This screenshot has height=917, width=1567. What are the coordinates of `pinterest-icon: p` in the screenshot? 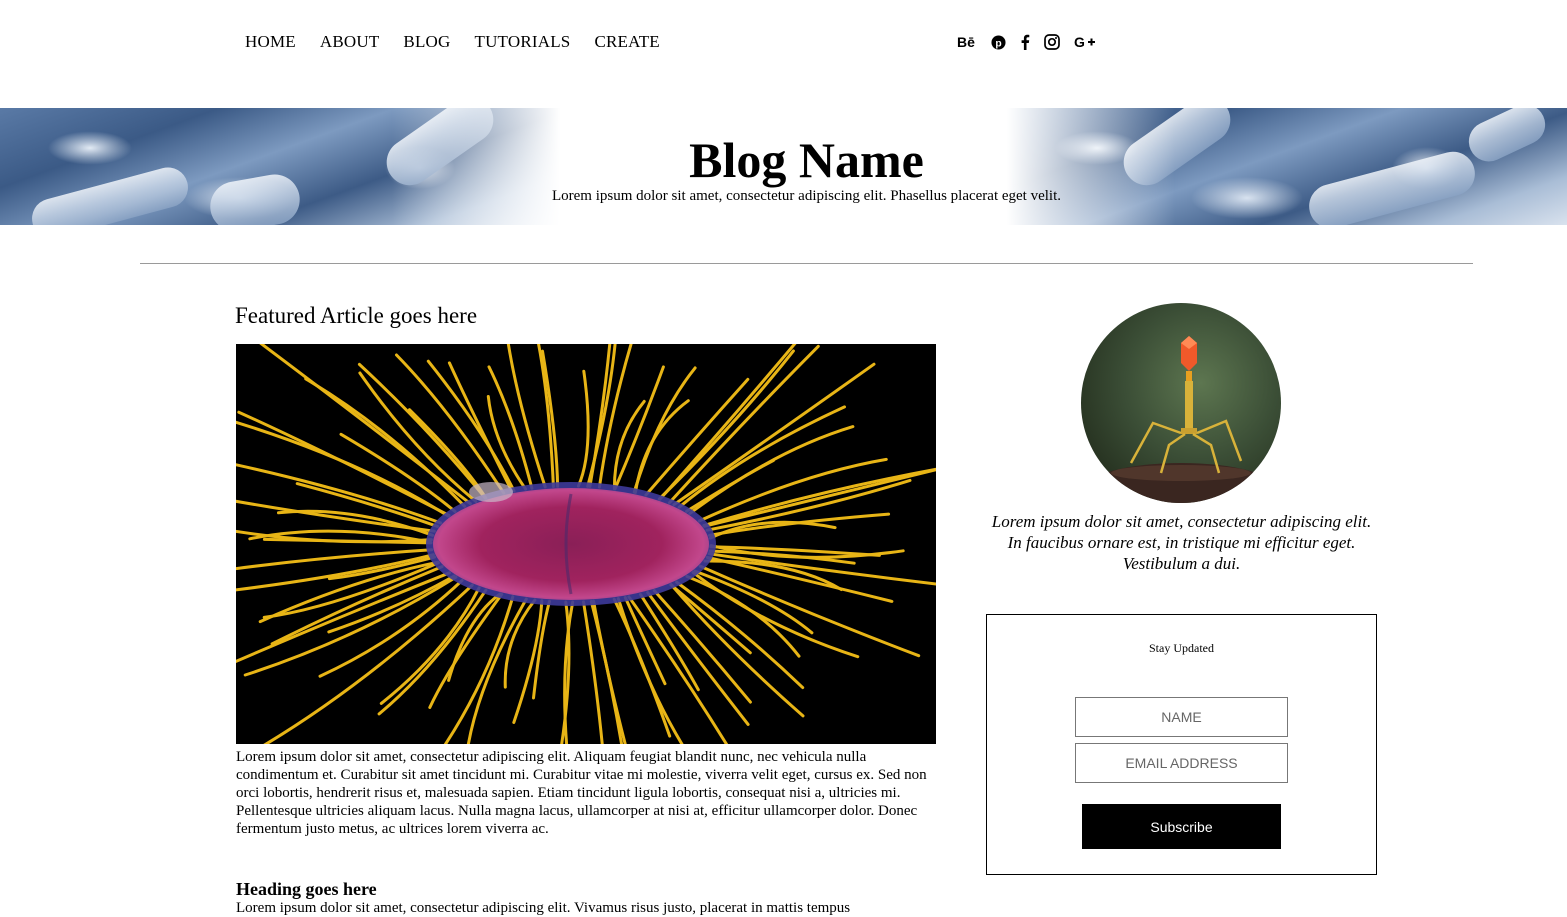 It's located at (998, 42).